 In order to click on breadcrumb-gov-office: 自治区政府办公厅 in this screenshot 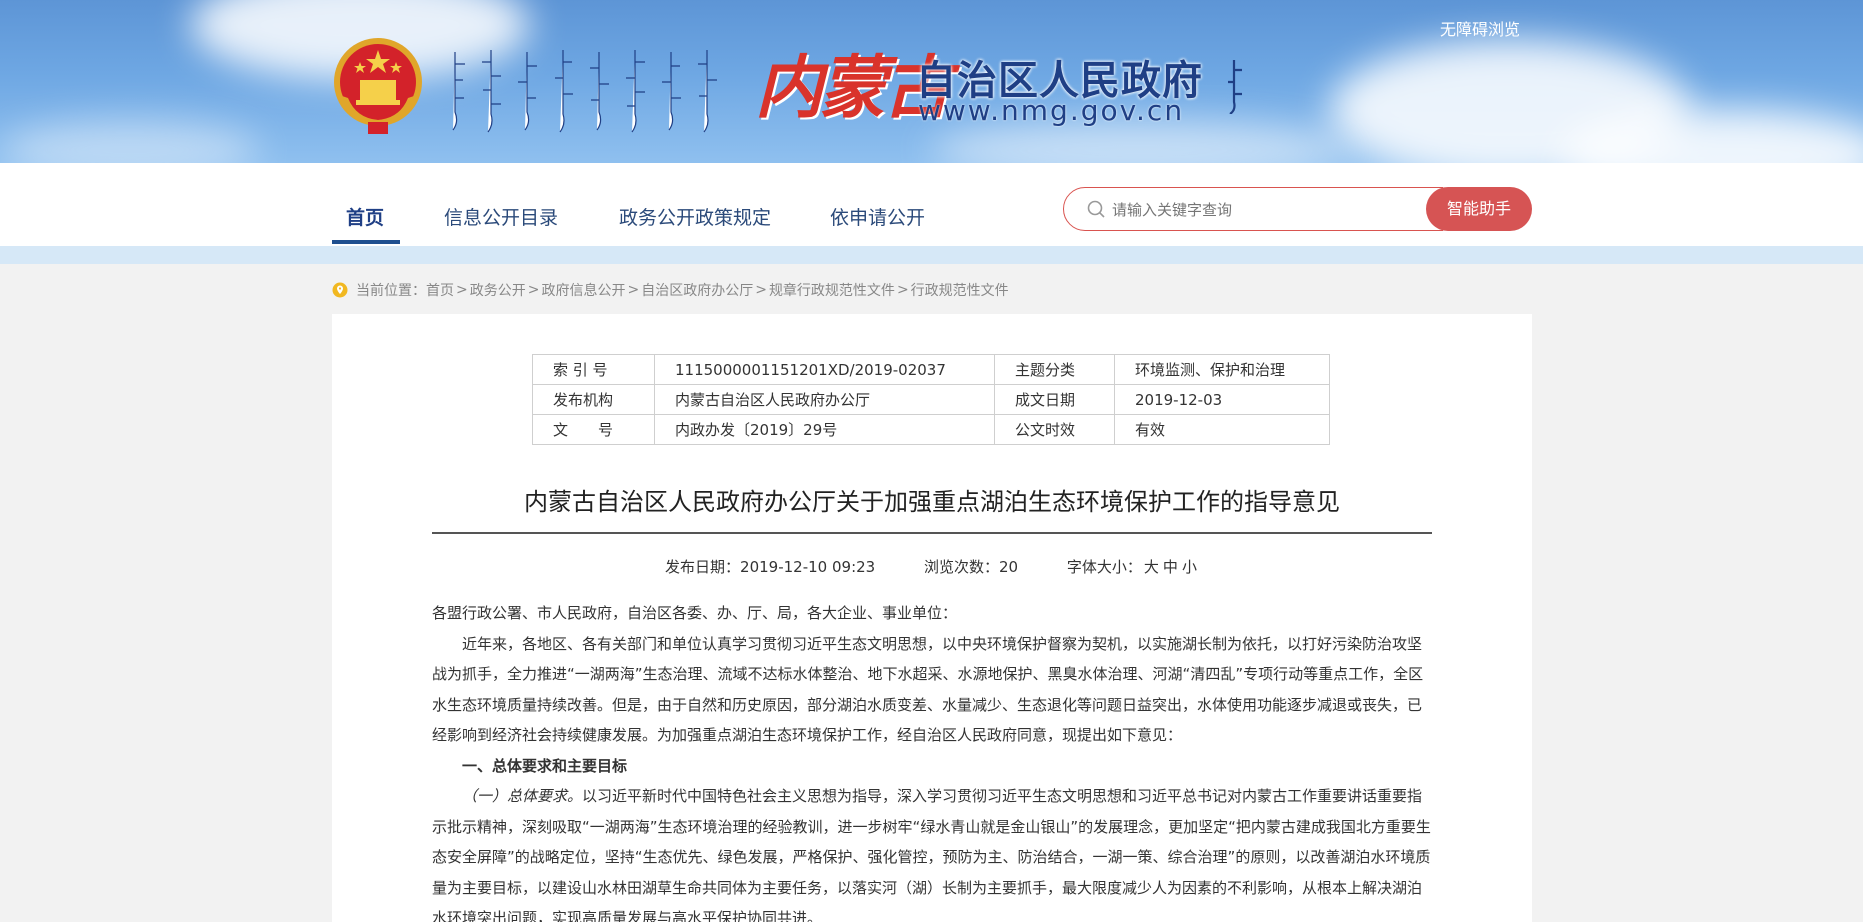, I will do `click(697, 290)`.